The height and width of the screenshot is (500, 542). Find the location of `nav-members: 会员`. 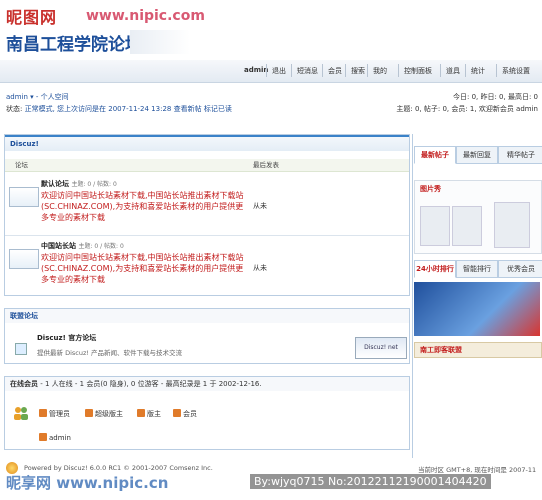

nav-members: 会员 is located at coordinates (335, 71).